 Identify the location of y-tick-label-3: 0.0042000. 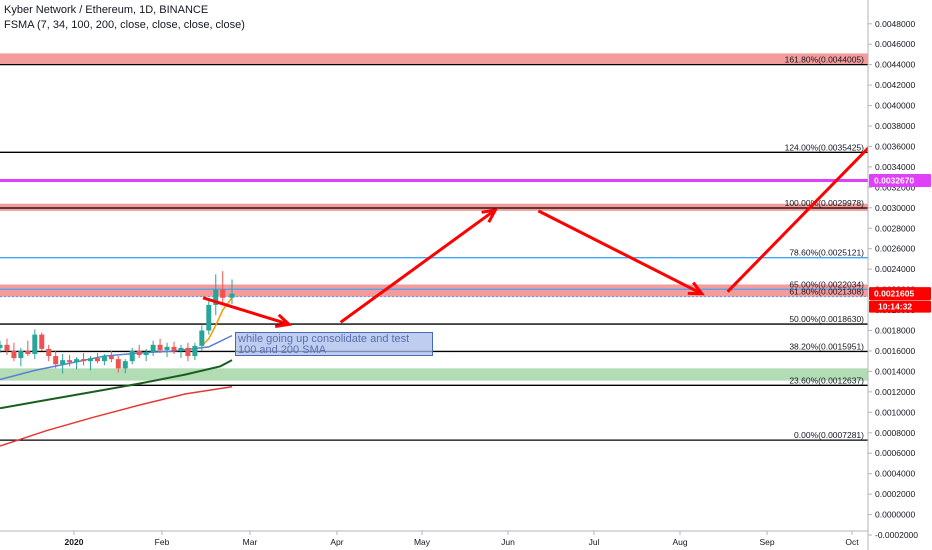
(895, 85).